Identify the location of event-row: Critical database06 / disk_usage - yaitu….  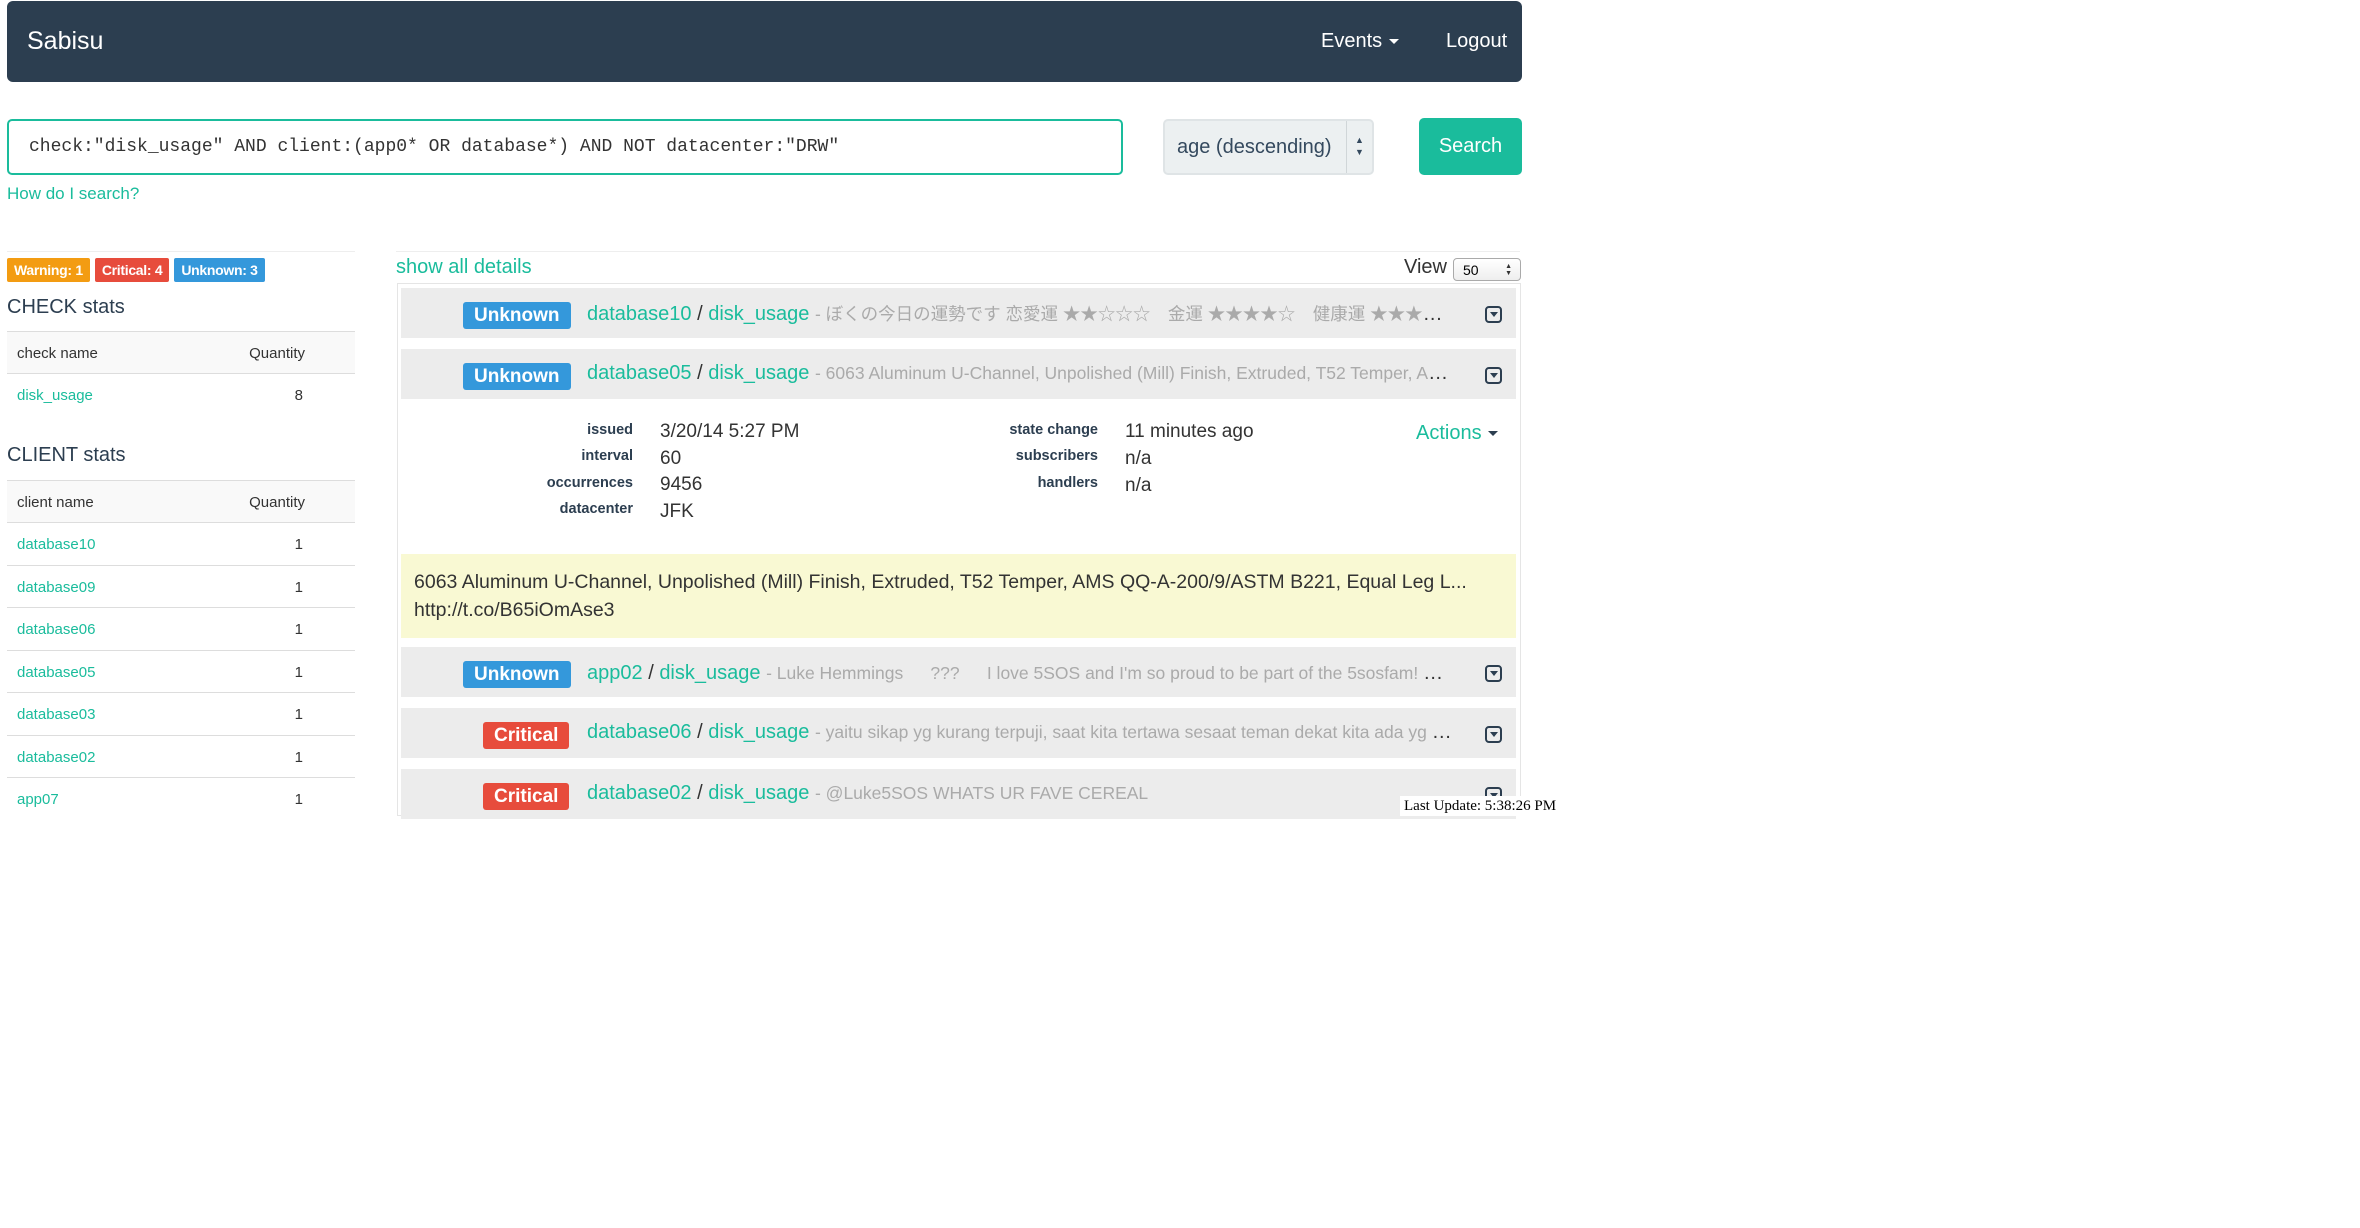
(958, 733).